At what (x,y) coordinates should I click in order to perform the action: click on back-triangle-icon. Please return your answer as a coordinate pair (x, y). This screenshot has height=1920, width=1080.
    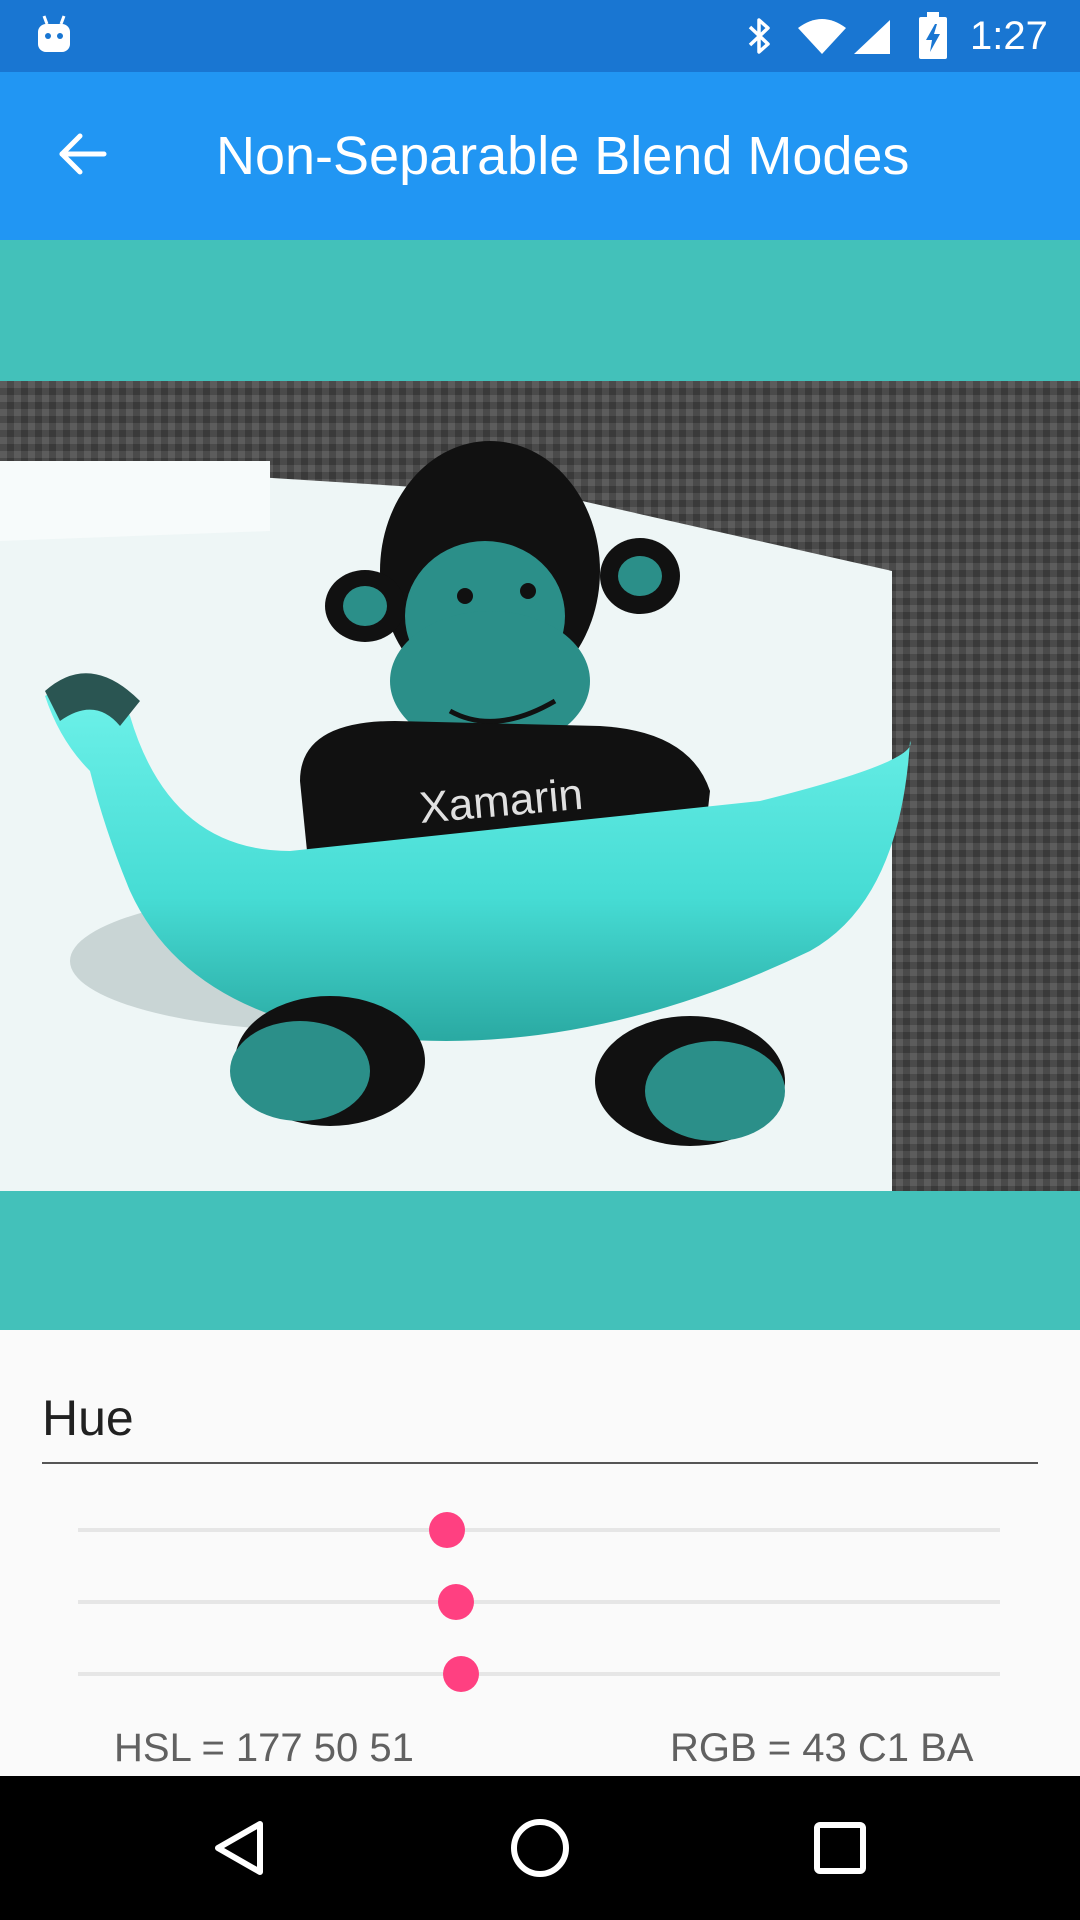
    Looking at the image, I should click on (239, 1848).